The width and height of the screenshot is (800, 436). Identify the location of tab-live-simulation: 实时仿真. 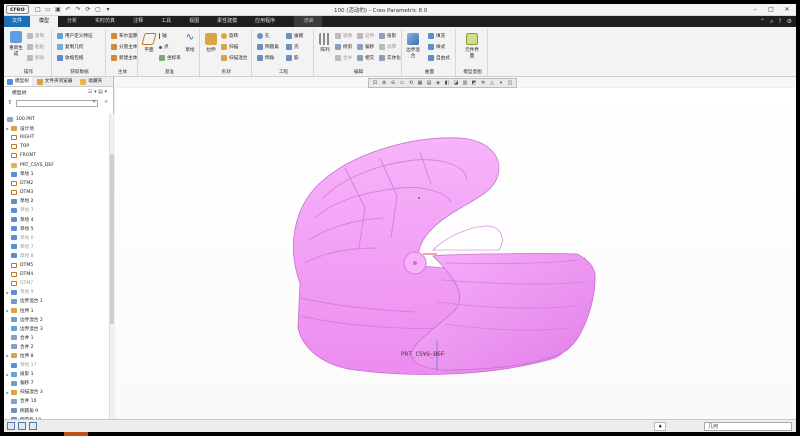
(105, 21).